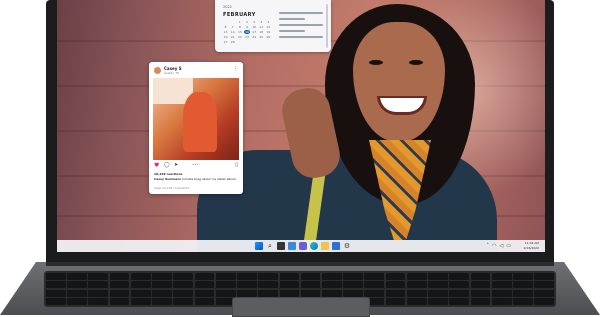 The image size is (600, 317). Describe the element at coordinates (239, 27) in the screenshot. I see `calendar-day: 8` at that location.